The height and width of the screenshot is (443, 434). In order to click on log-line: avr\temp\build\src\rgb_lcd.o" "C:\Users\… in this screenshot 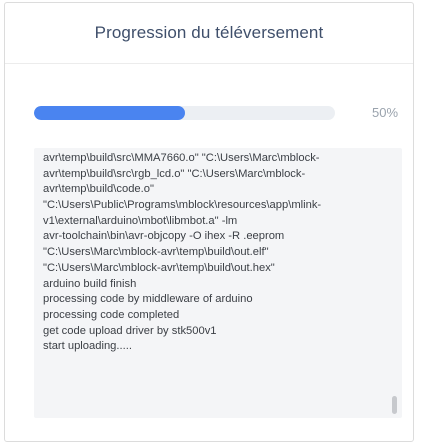, I will do `click(174, 173)`.